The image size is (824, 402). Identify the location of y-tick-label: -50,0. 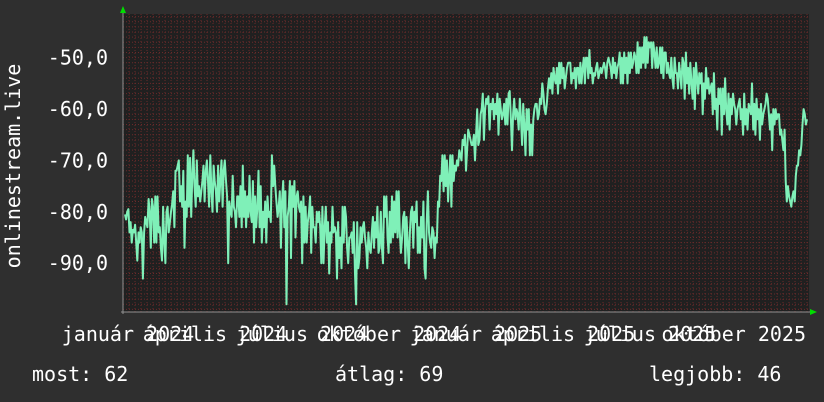
(78, 58).